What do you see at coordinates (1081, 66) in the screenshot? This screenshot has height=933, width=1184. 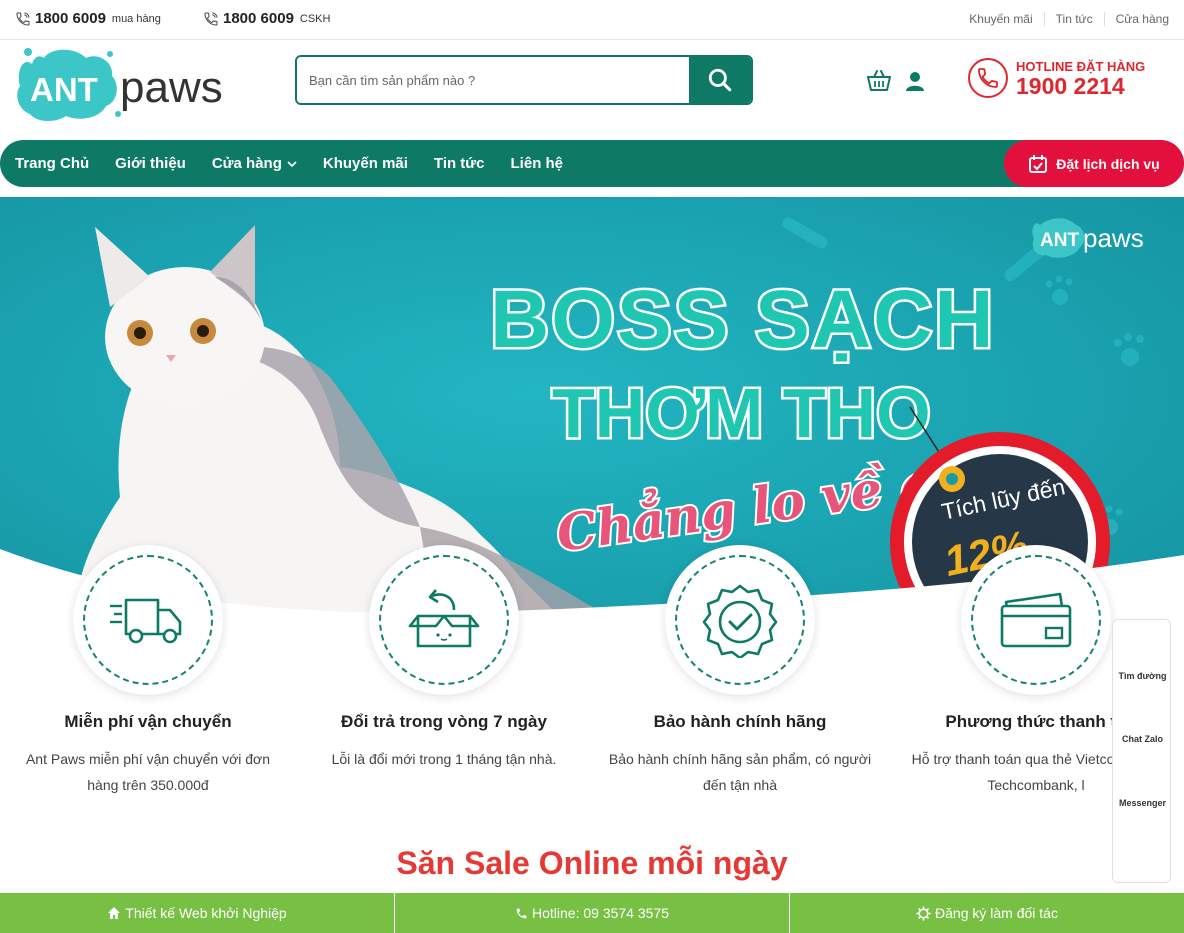 I see `hotline-label: HOTLINE ĐẶT HÀNG` at bounding box center [1081, 66].